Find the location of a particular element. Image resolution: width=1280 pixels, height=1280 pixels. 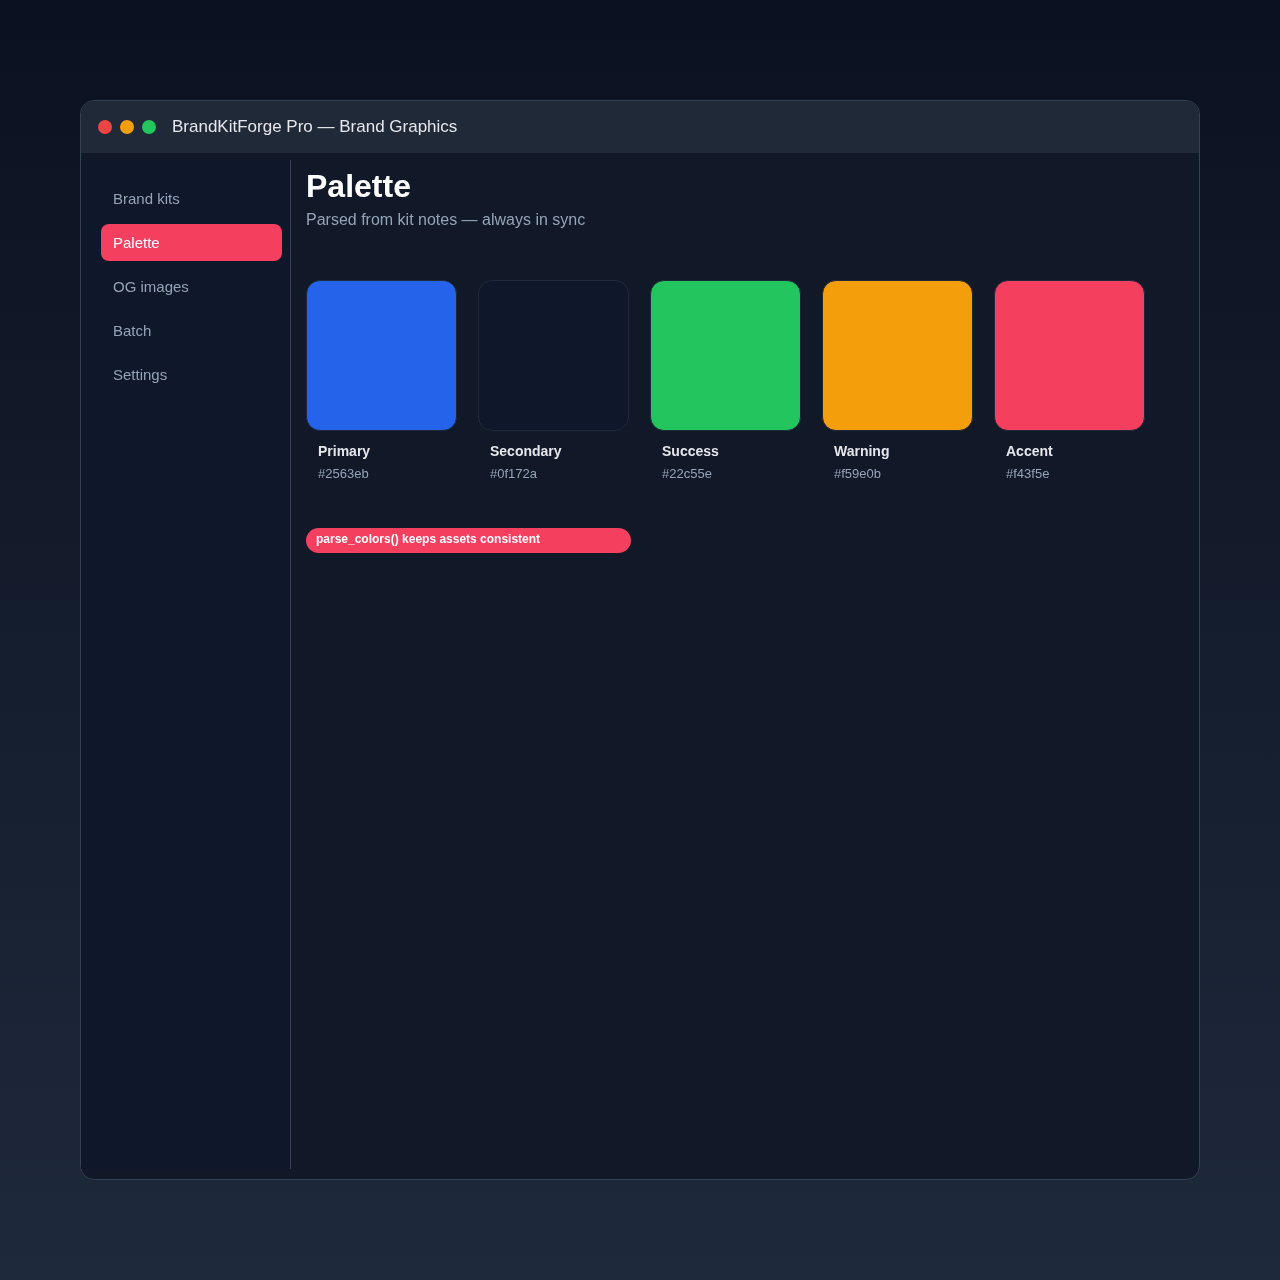

swatch-name: Primary is located at coordinates (345, 451).